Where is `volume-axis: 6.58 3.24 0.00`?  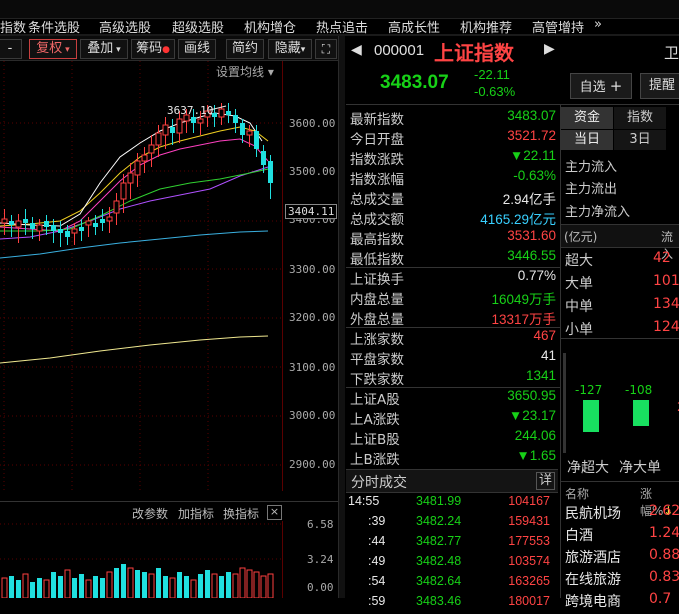 volume-axis: 6.58 3.24 0.00 is located at coordinates (310, 558).